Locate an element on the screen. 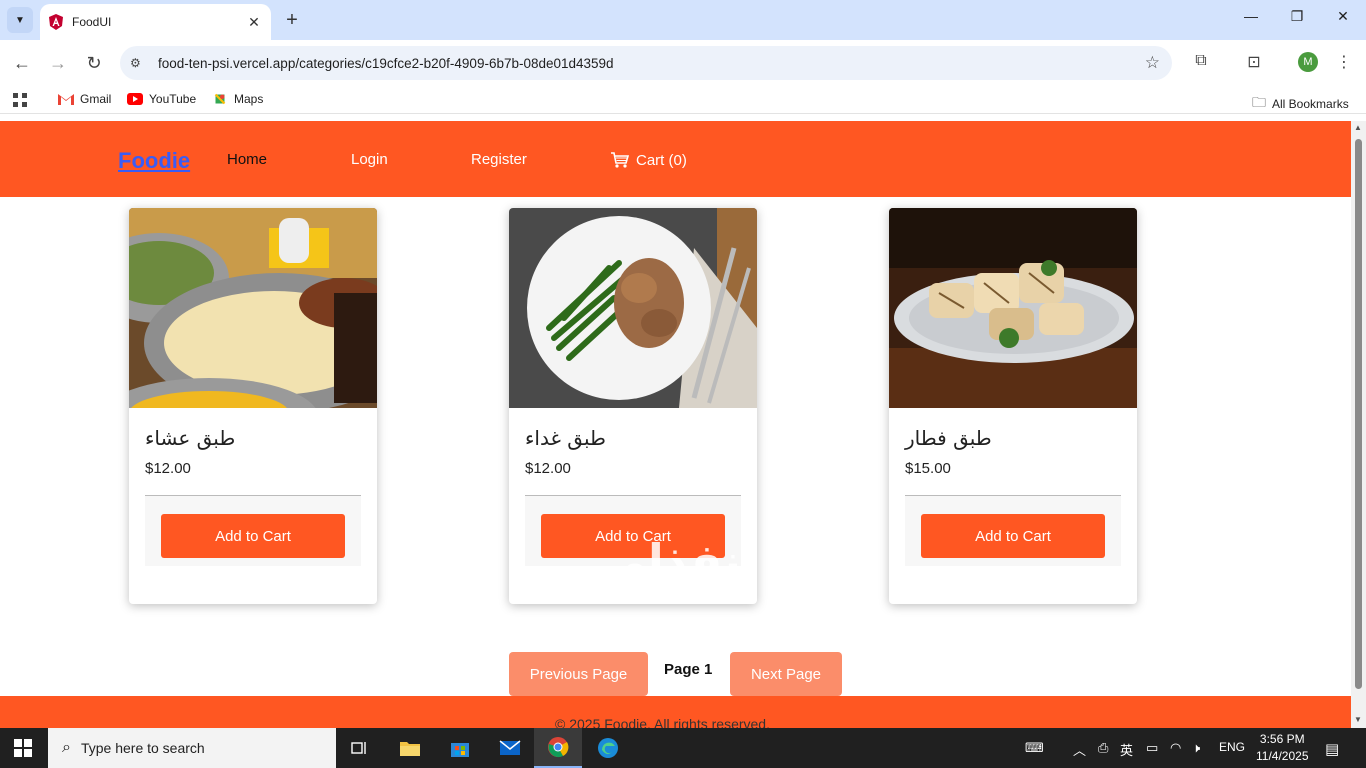 The height and width of the screenshot is (768, 1366). volume-mute-icon: 🕨 is located at coordinates (1196, 748).